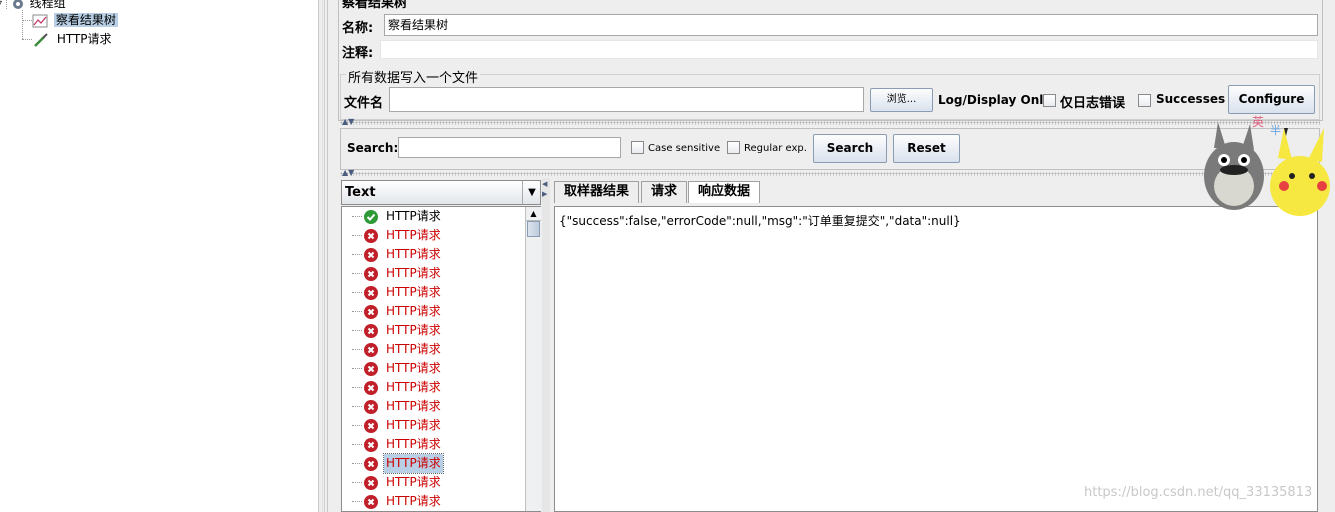  What do you see at coordinates (926, 148) in the screenshot?
I see `reset-button: Reset` at bounding box center [926, 148].